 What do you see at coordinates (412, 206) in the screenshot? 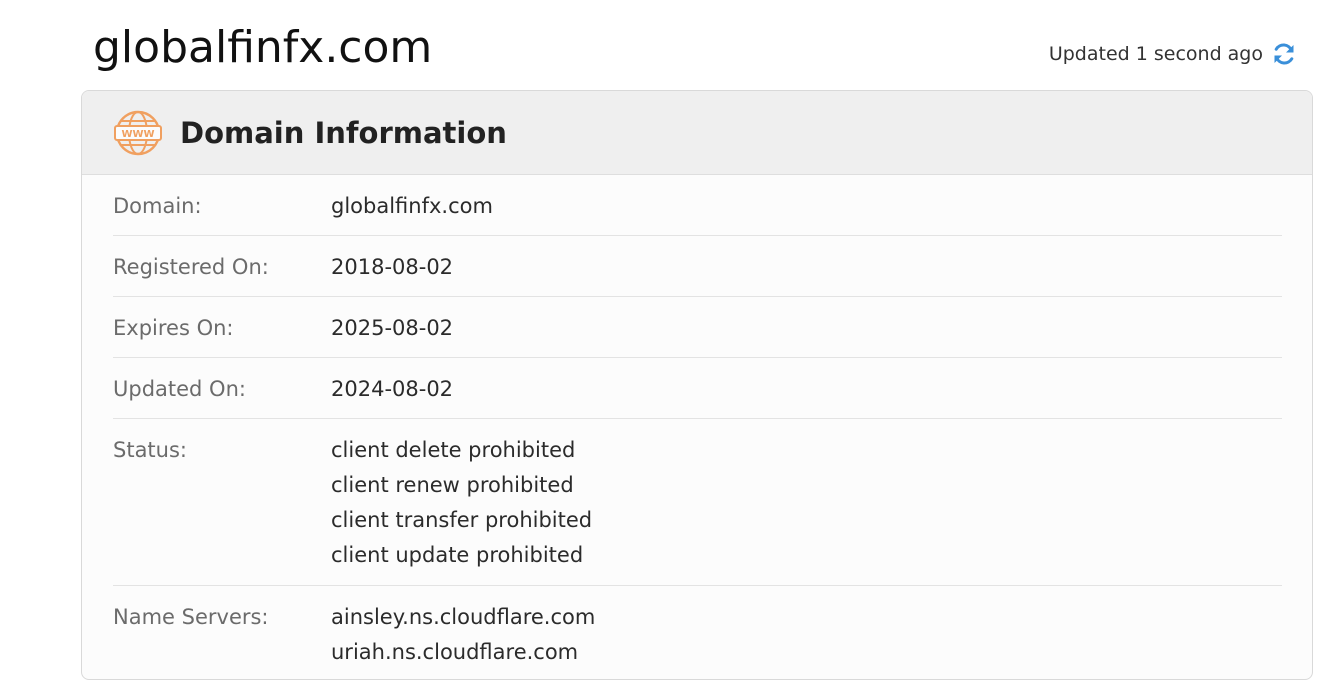
I see `domain-value: globalfinfx.com` at bounding box center [412, 206].